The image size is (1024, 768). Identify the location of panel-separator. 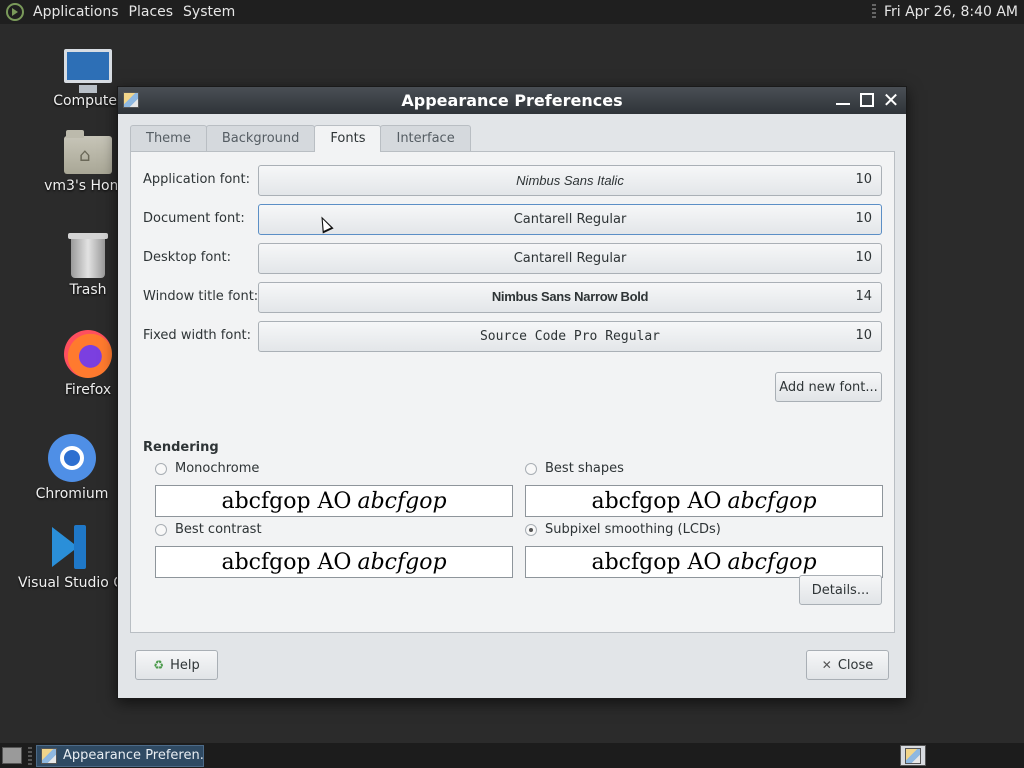
(30, 755).